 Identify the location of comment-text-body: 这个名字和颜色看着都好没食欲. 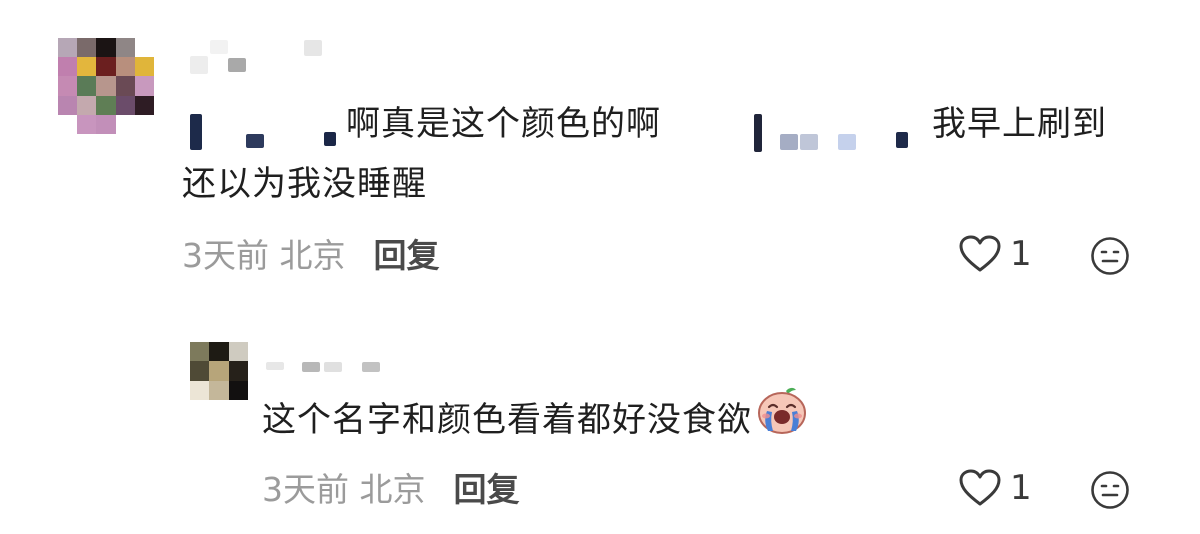
(507, 420).